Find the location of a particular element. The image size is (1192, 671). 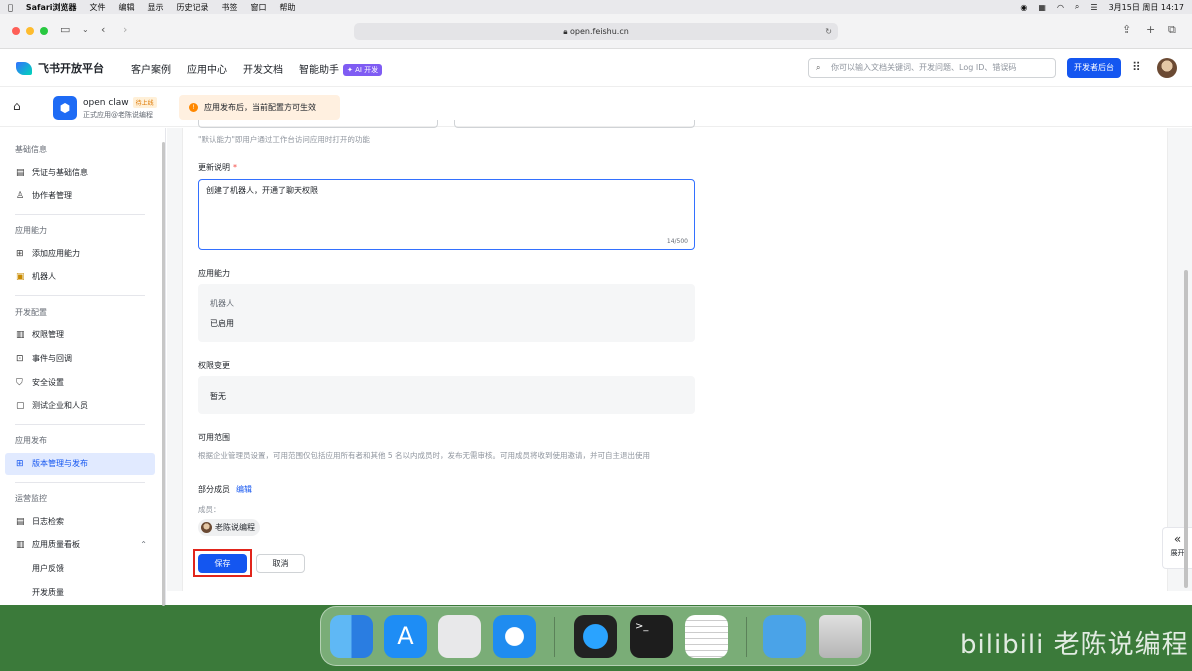

sidebar-item-versions: ⊞ 版本管理与发布 is located at coordinates (80, 464).